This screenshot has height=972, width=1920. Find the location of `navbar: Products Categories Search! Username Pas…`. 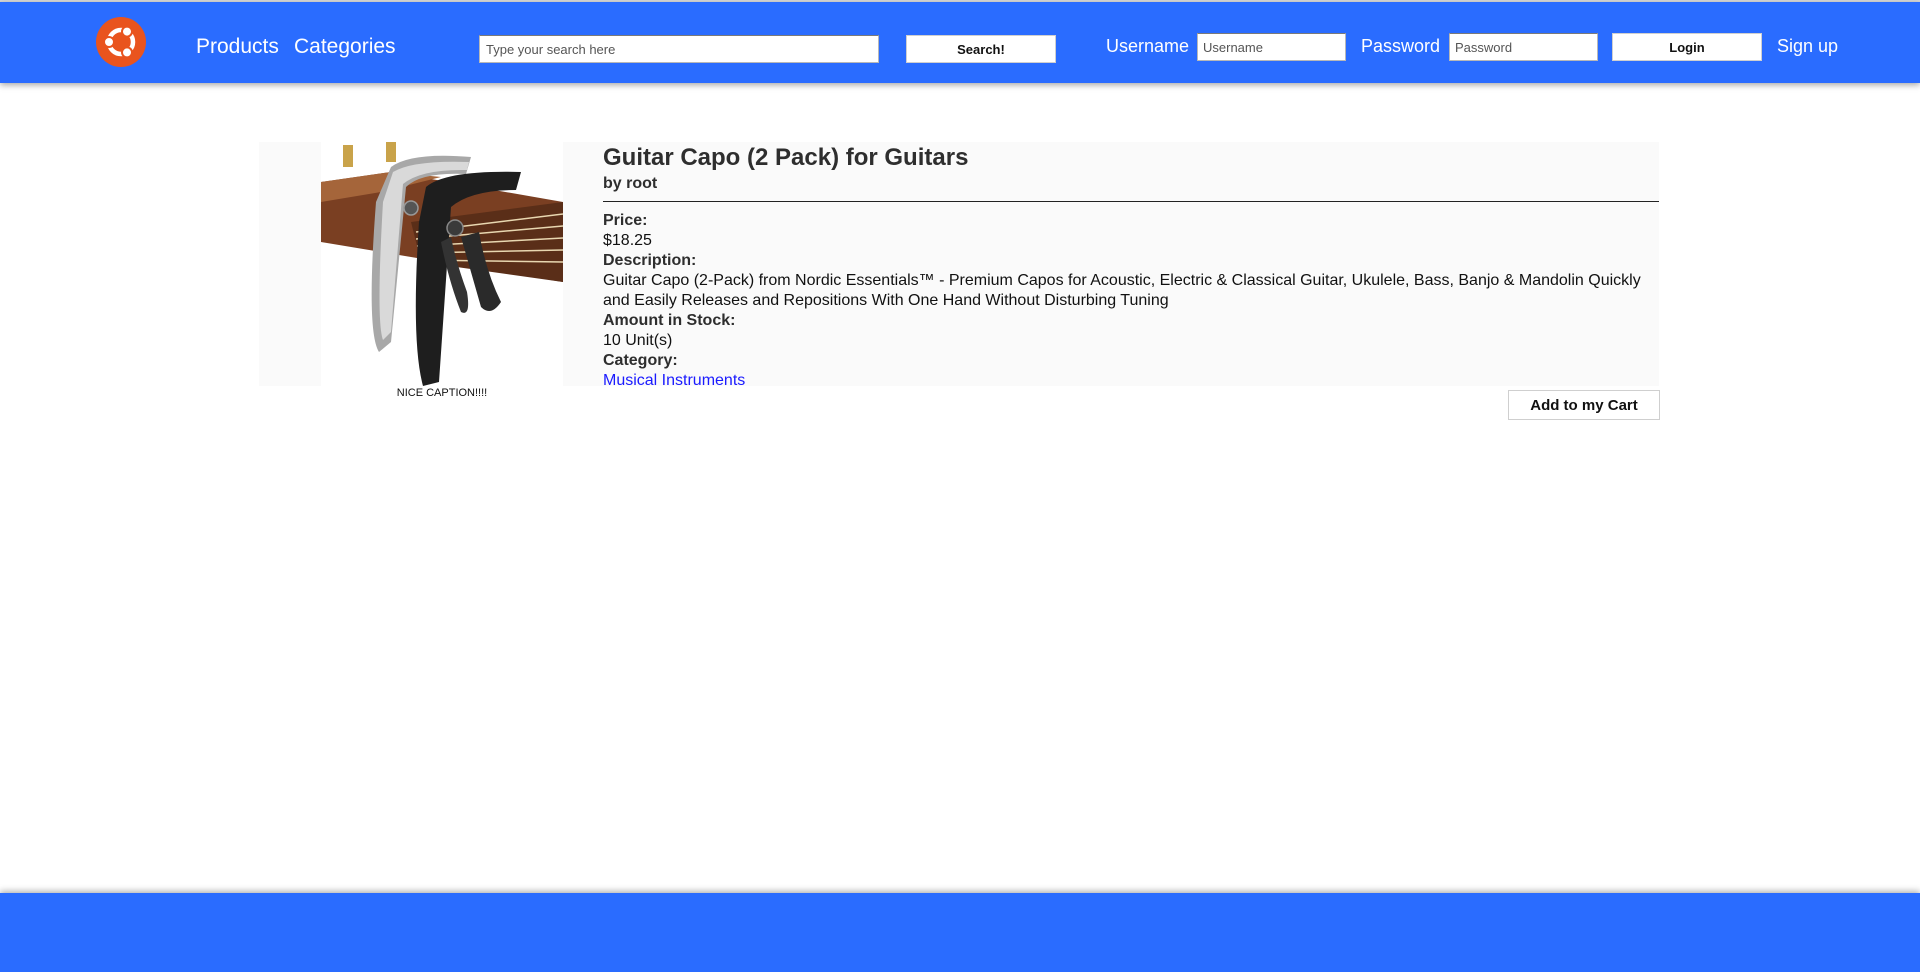

navbar: Products Categories Search! Username Pas… is located at coordinates (960, 42).